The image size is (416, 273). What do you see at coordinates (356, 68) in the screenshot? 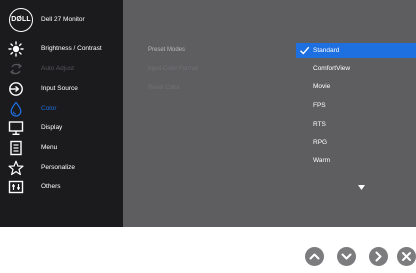
I see `option-comfortview: ComfortView` at bounding box center [356, 68].